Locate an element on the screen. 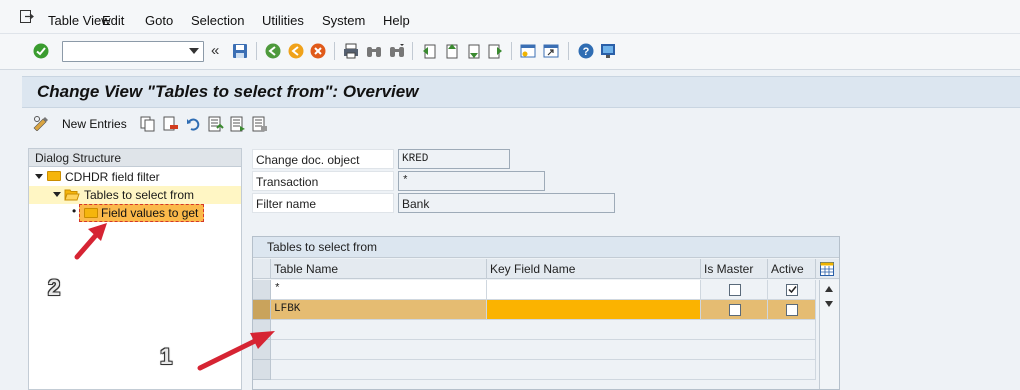 Image resolution: width=1020 pixels, height=390 pixels. tree-node-tables-to-select-from: Tables to select from is located at coordinates (135, 195).